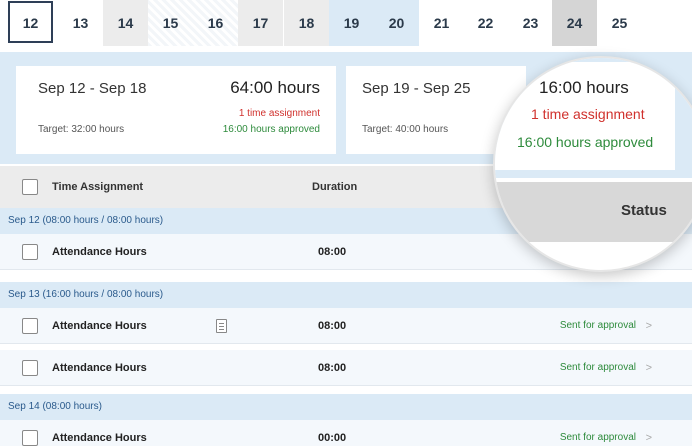 This screenshot has width=692, height=446. Describe the element at coordinates (215, 23) in the screenshot. I see `day-16: 16` at that location.